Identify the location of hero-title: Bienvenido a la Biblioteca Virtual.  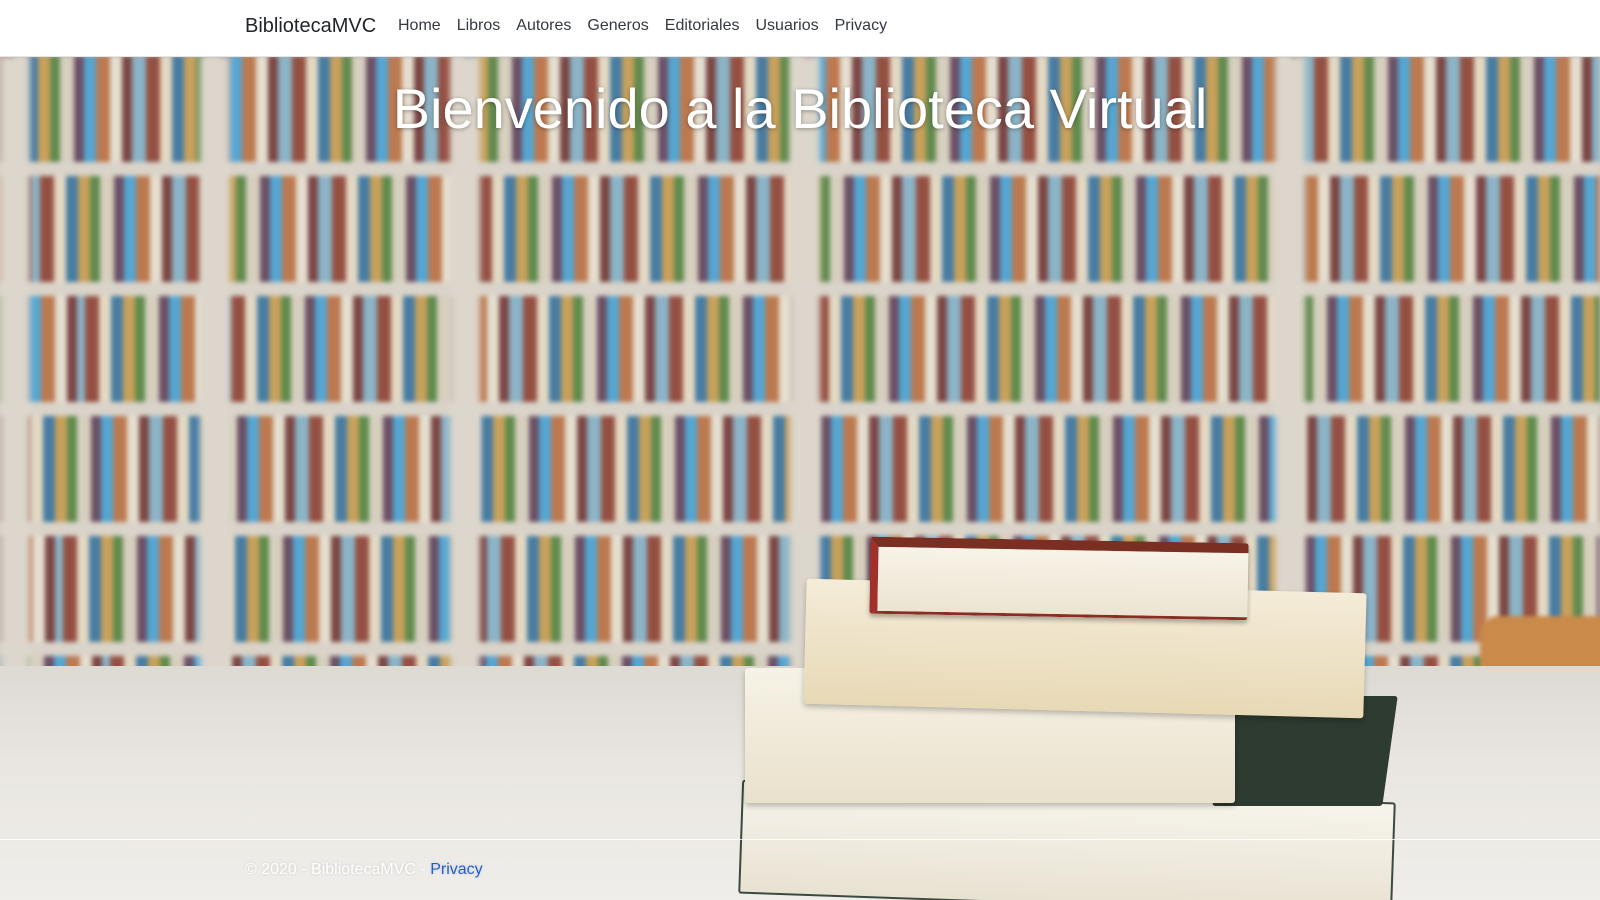
(800, 108).